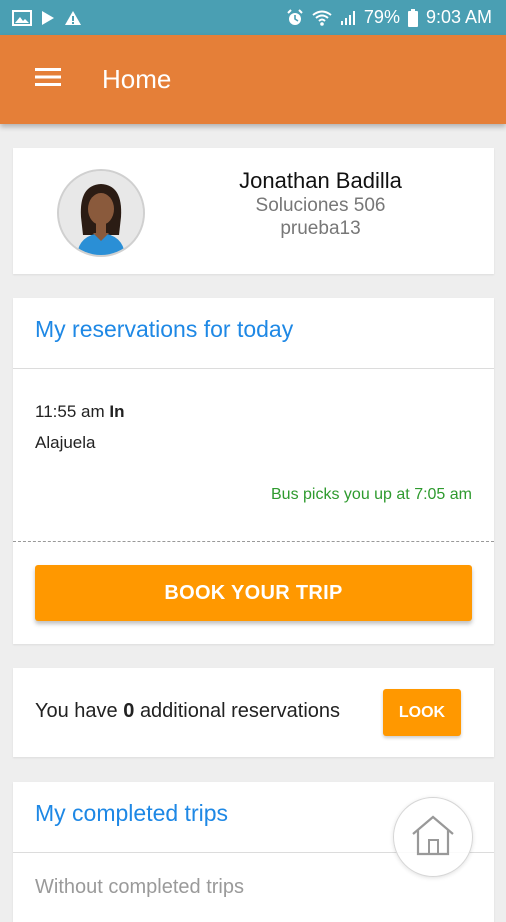 The image size is (506, 922). Describe the element at coordinates (73, 18) in the screenshot. I see `warning-icon` at that location.